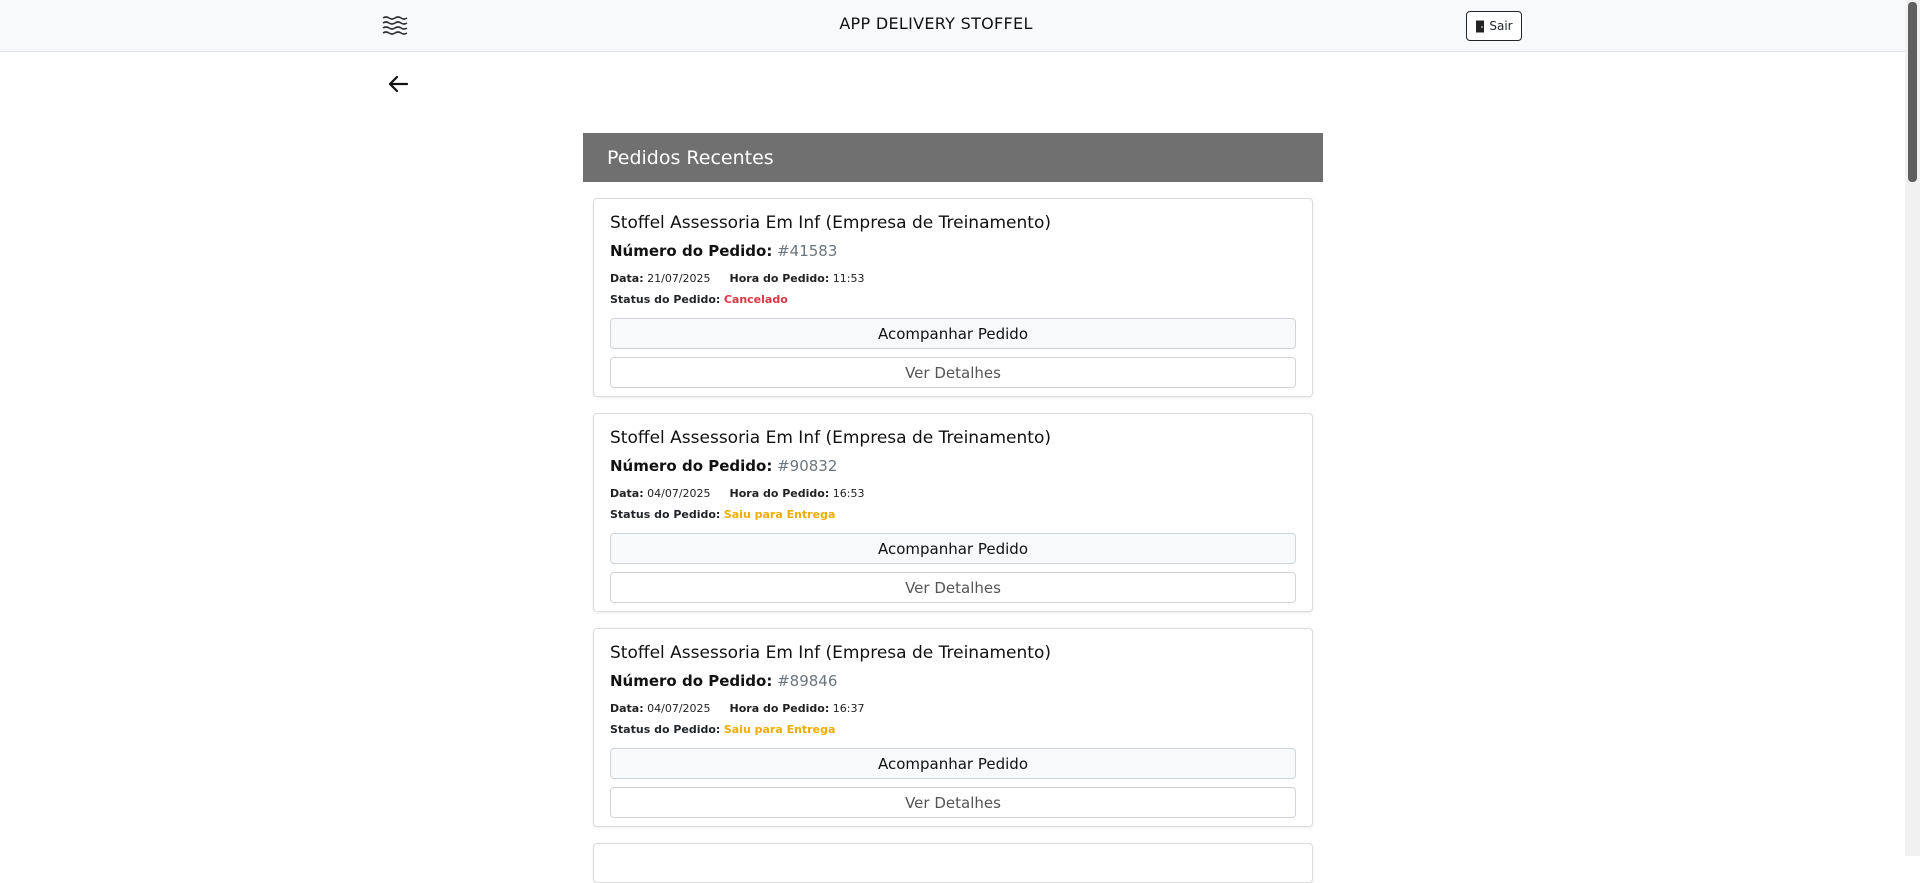 This screenshot has height=883, width=1920. I want to click on order-card, so click(953, 863).